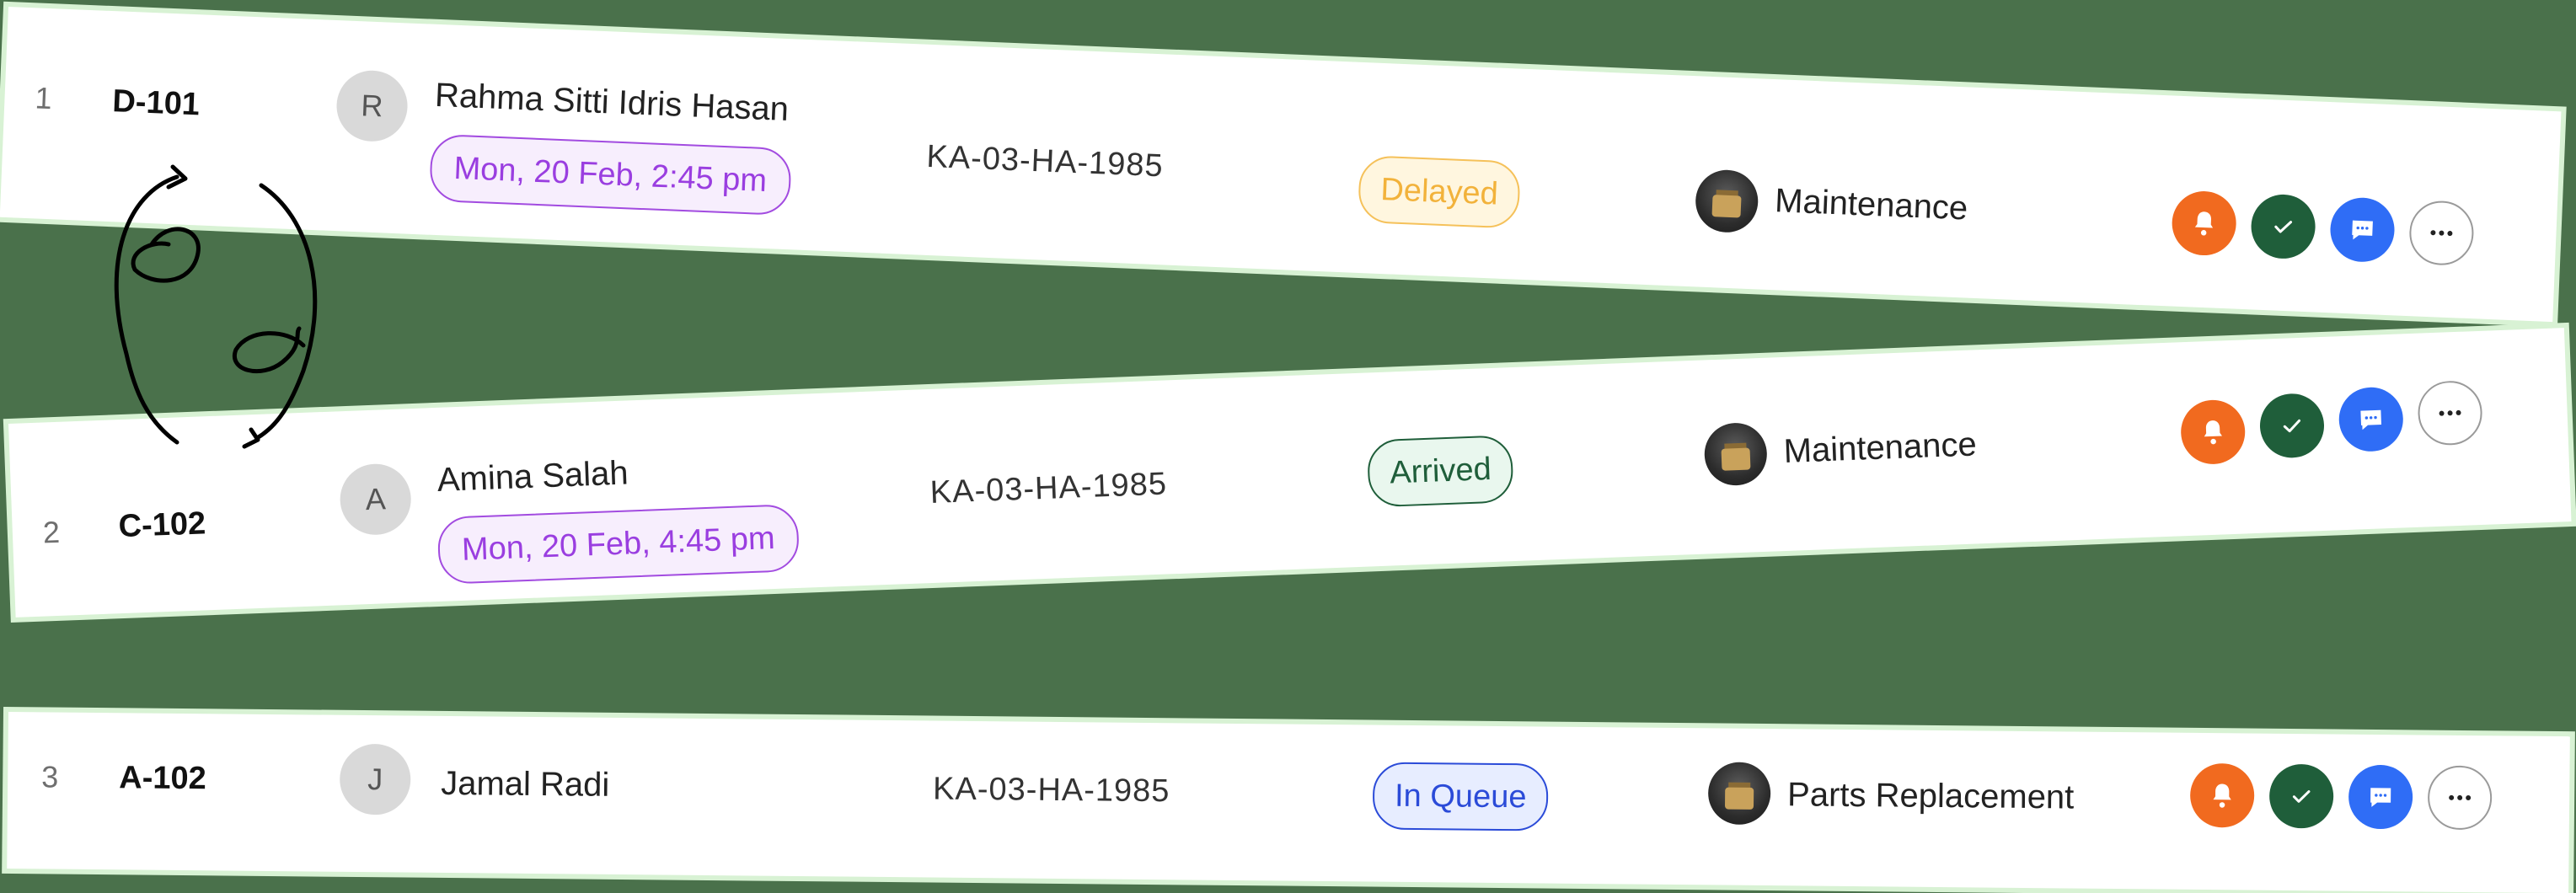  What do you see at coordinates (51, 532) in the screenshot?
I see `row-index: 2` at bounding box center [51, 532].